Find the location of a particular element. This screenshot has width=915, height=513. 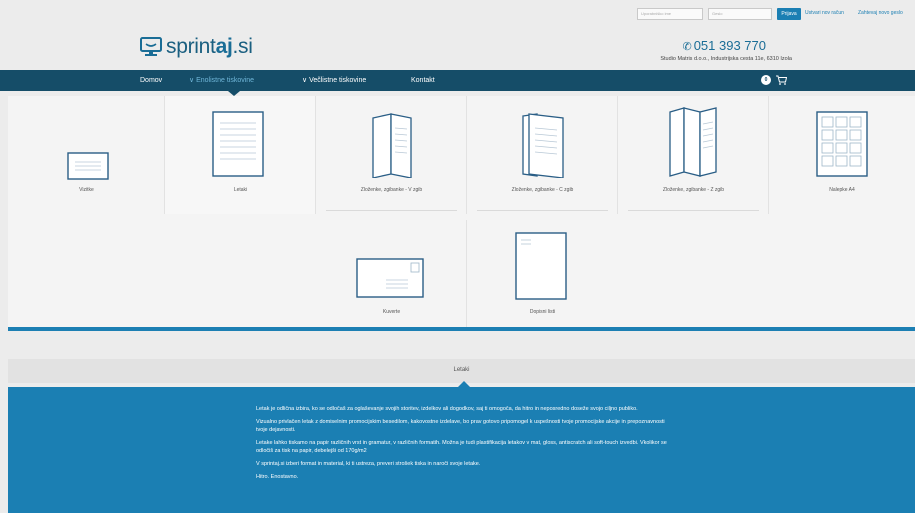

nav-home: Domov is located at coordinates (151, 80).